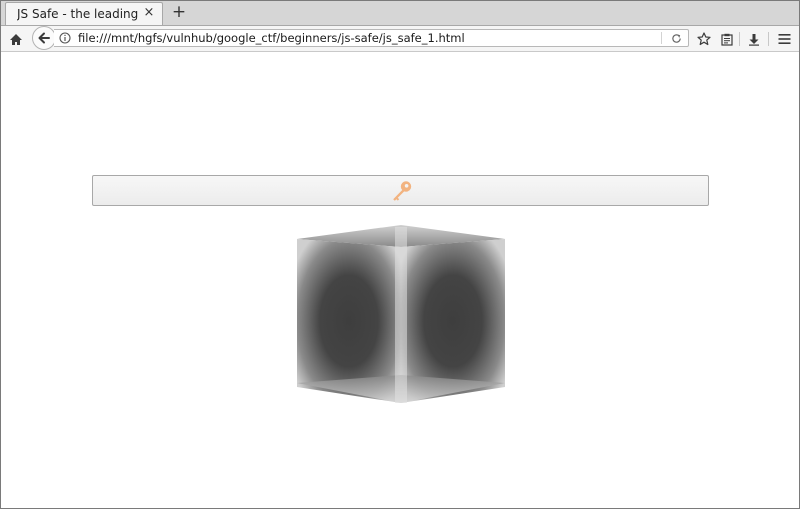 This screenshot has width=800, height=509. I want to click on bookmark-button, so click(704, 39).